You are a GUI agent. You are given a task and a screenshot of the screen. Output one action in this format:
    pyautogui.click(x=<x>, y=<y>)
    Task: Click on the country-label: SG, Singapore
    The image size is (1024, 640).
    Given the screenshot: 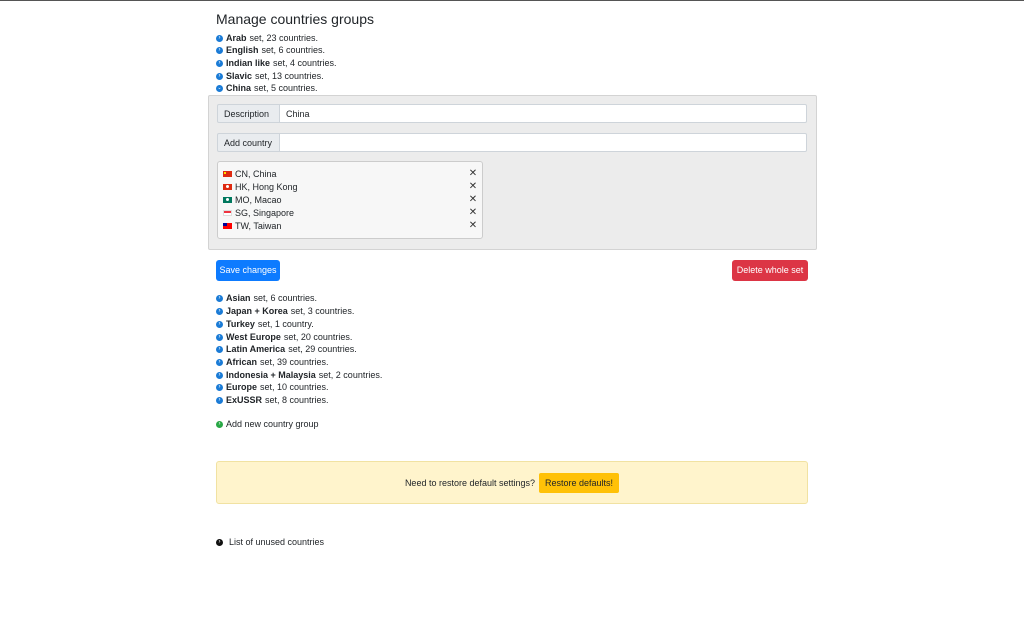 What is the action you would take?
    pyautogui.click(x=265, y=213)
    